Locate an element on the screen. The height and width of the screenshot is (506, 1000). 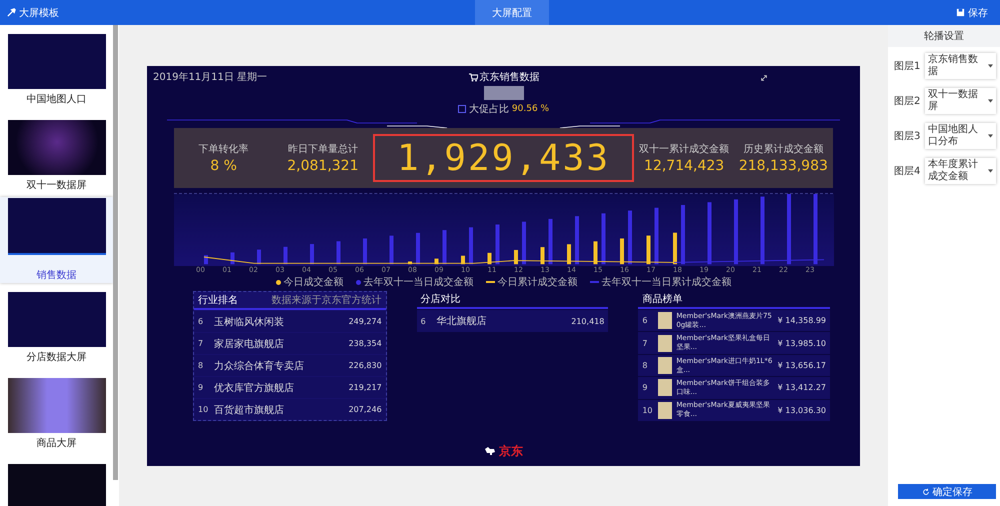
sales-value: 207,246 is located at coordinates (365, 409).